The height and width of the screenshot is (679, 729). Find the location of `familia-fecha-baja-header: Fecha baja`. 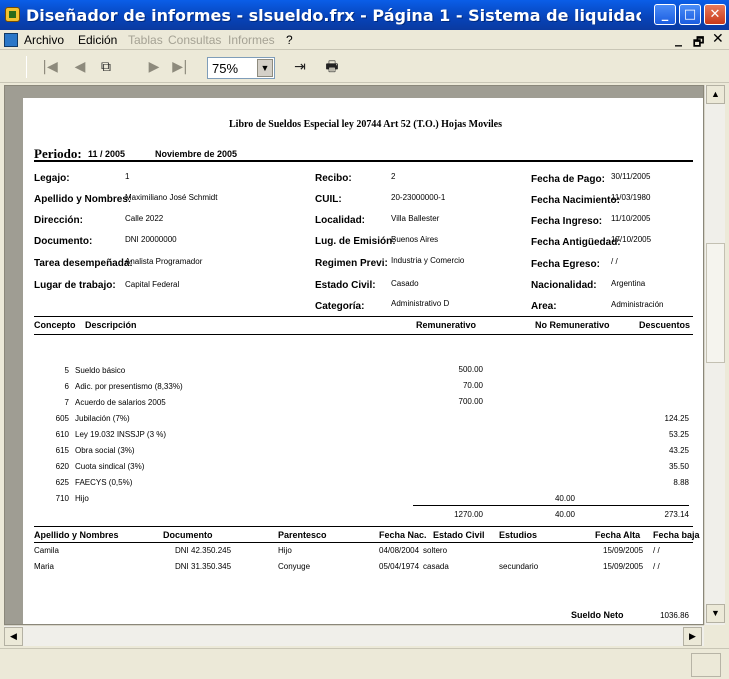

familia-fecha-baja-header: Fecha baja is located at coordinates (676, 535).